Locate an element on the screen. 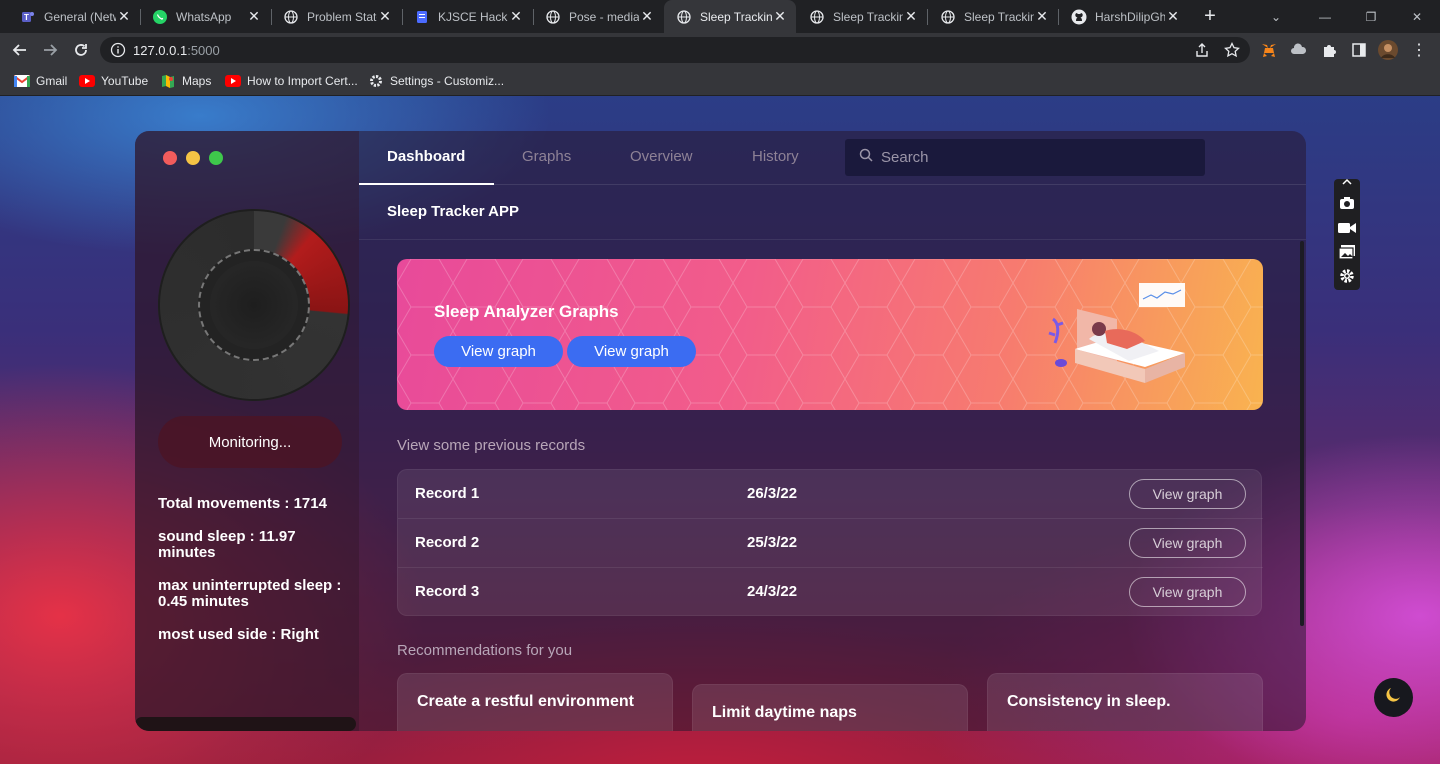 The height and width of the screenshot is (764, 1440). tab-dashboard: Dashboard is located at coordinates (426, 156).